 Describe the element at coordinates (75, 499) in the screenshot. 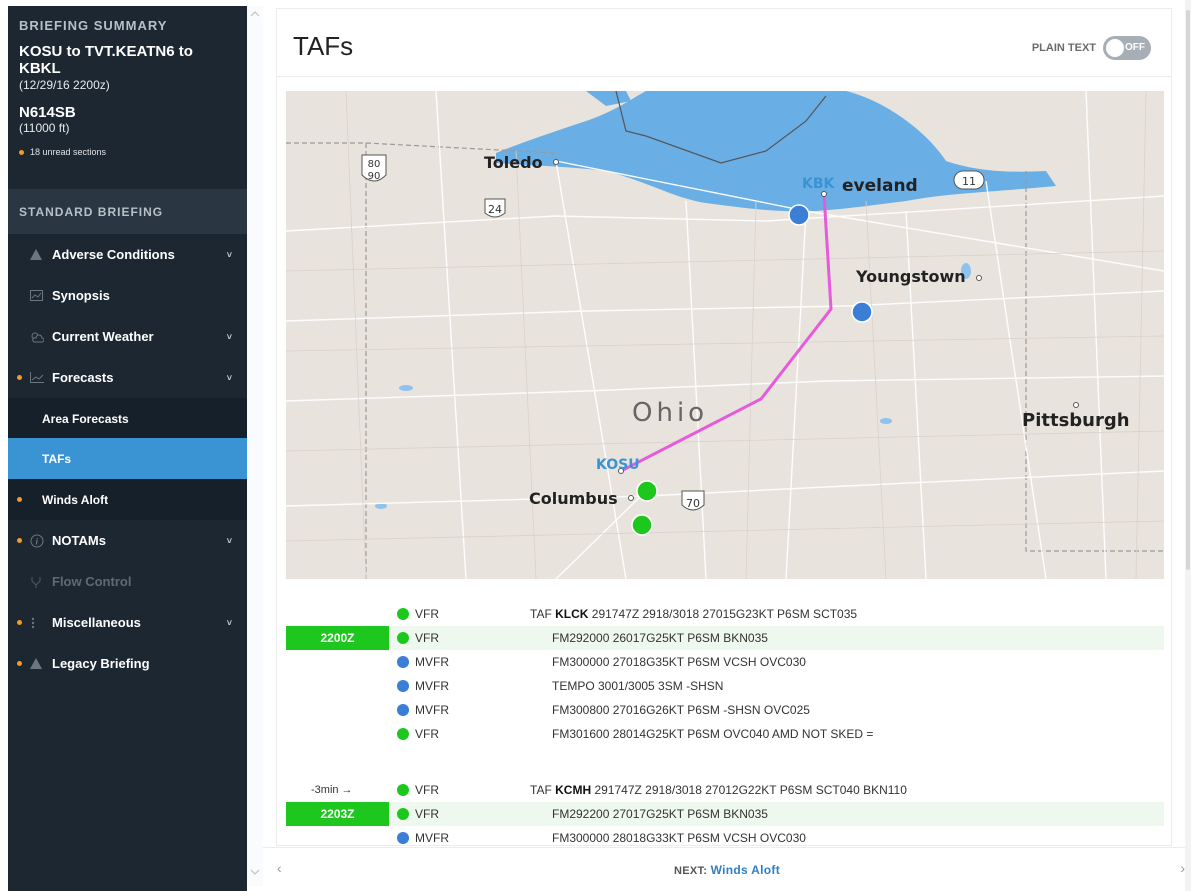

I see `sidebar-item-label: Winds Aloft` at that location.